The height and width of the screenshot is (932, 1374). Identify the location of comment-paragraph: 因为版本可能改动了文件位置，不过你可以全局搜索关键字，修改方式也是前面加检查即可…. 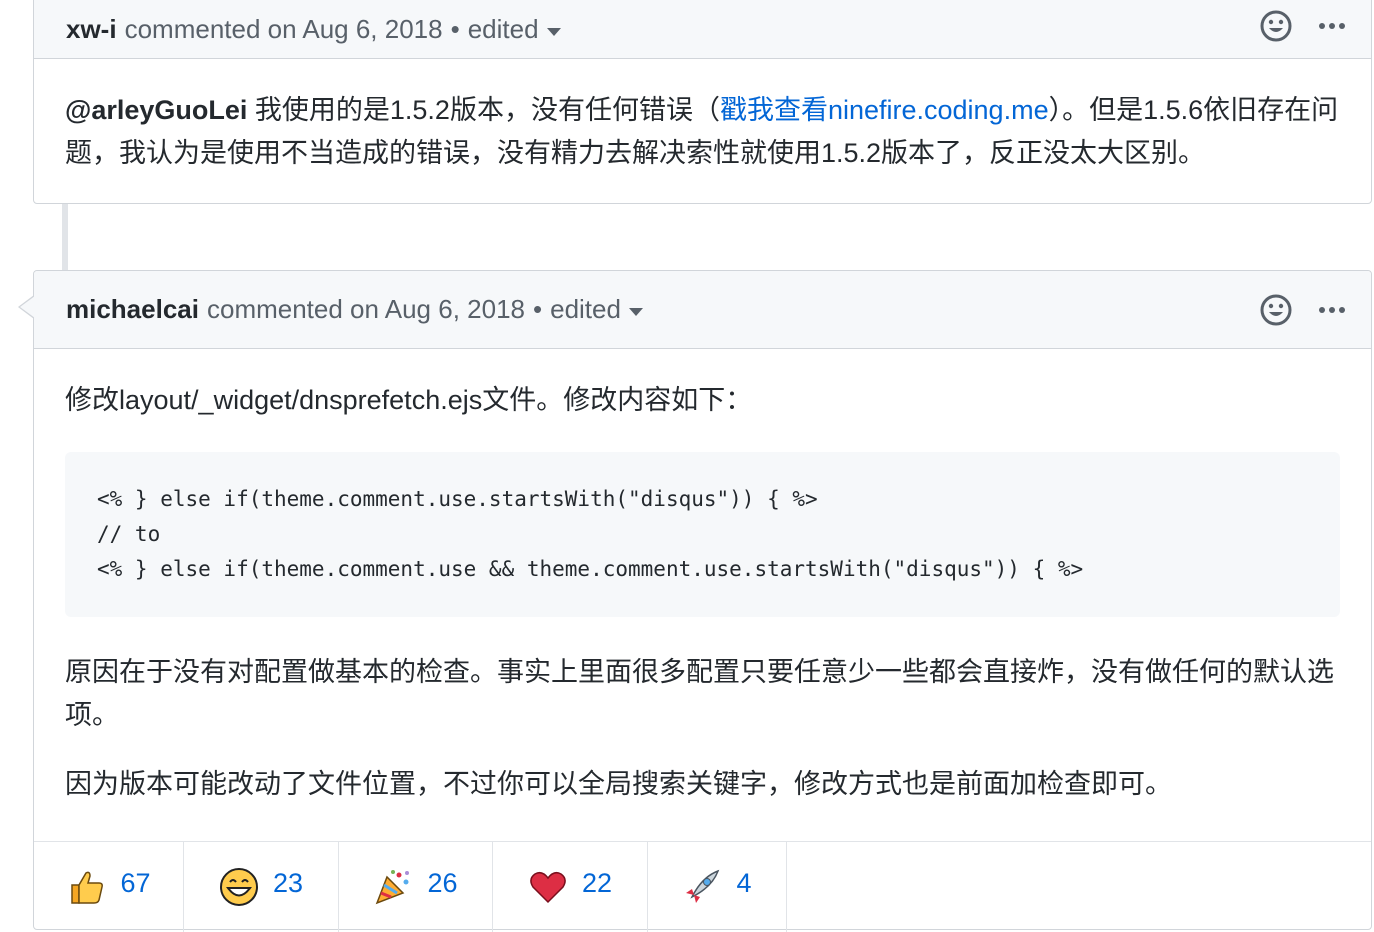
(618, 784).